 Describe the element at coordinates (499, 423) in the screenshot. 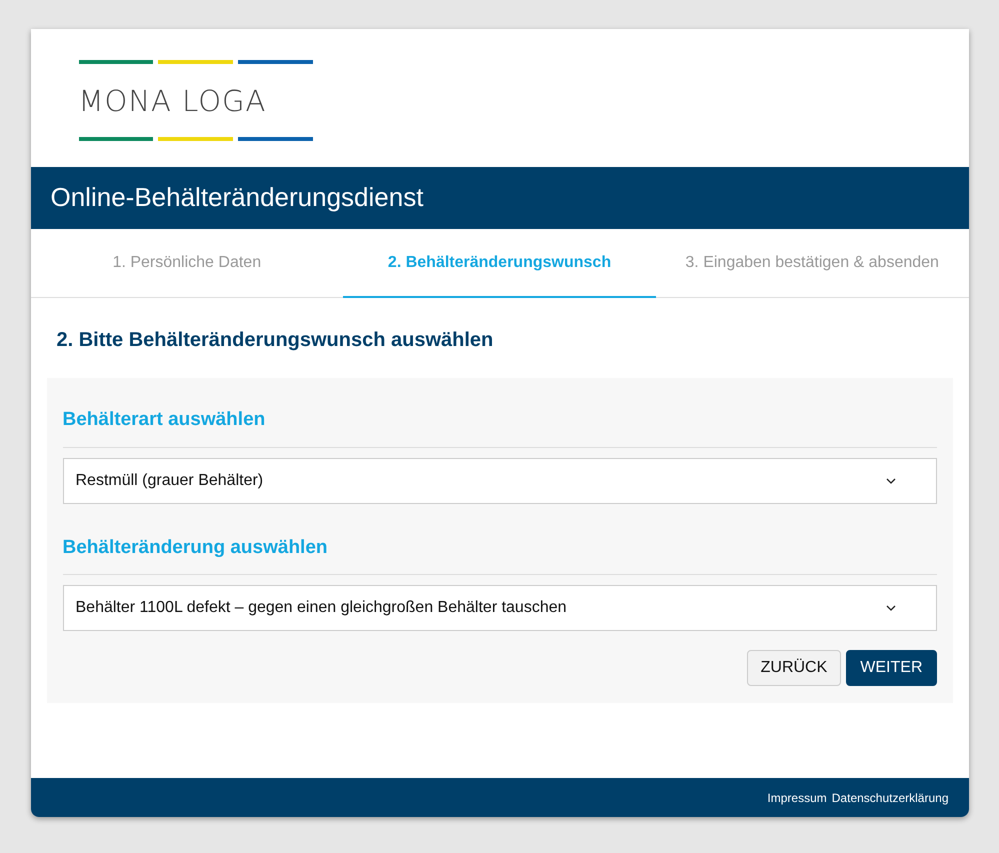

I see `section-title: Behälterart auswählen` at that location.